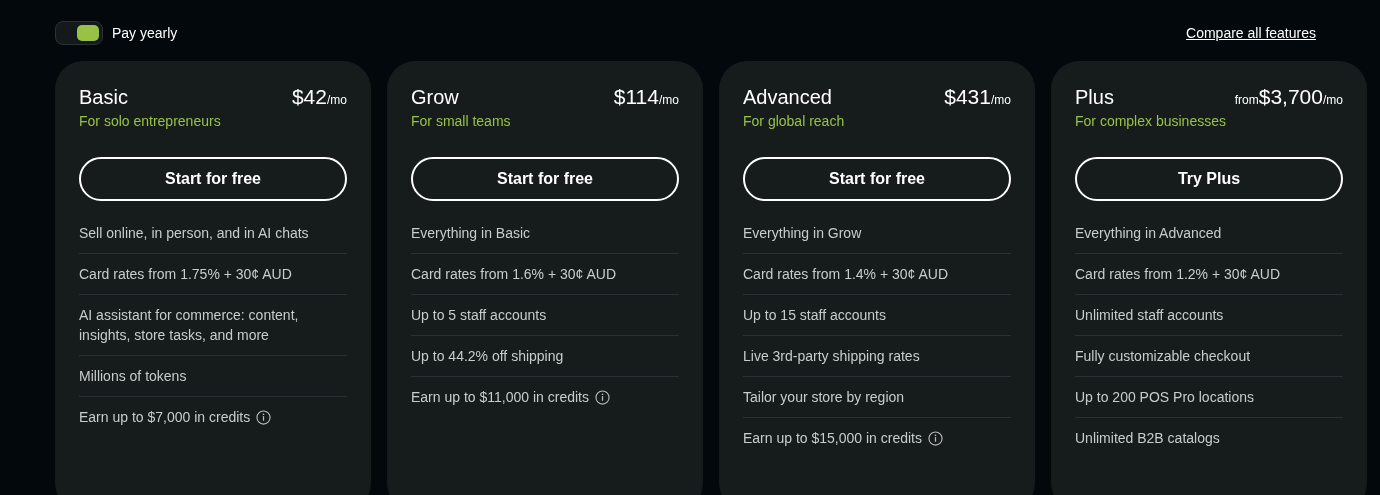  I want to click on feature-text: Up to 5 staff accounts, so click(479, 315).